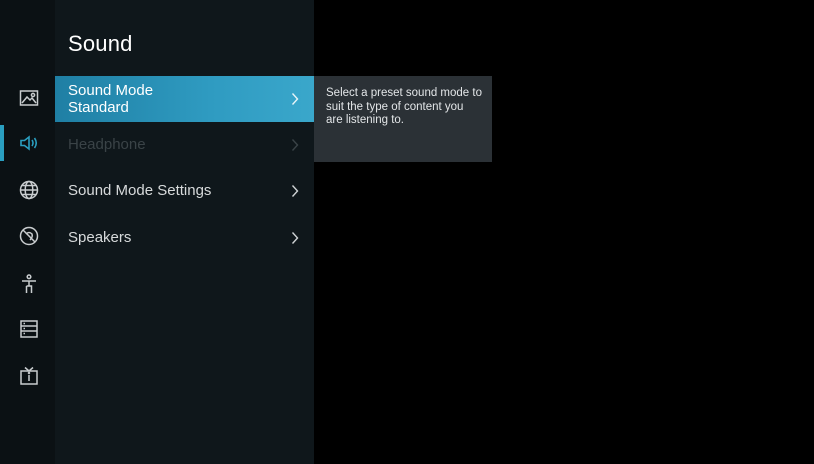 The image size is (814, 464). I want to click on picture-icon, so click(29, 98).